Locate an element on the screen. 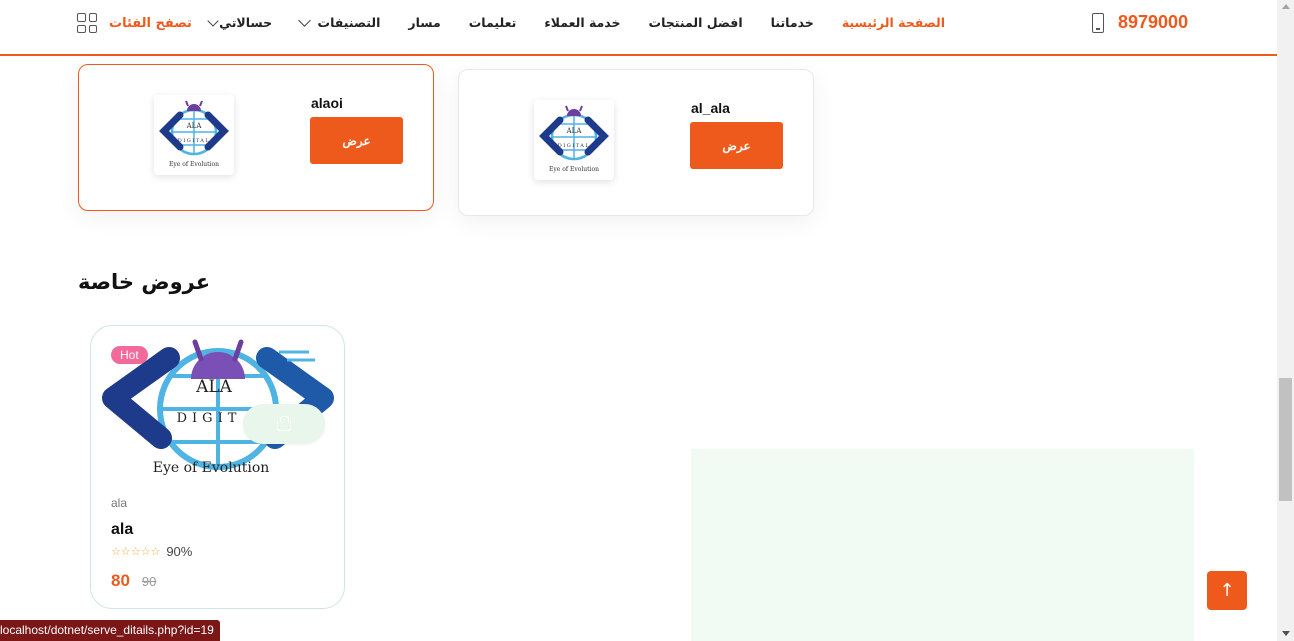 This screenshot has width=1294, height=641. nav-item-my-accounts: حسالاتي is located at coordinates (240, 22).